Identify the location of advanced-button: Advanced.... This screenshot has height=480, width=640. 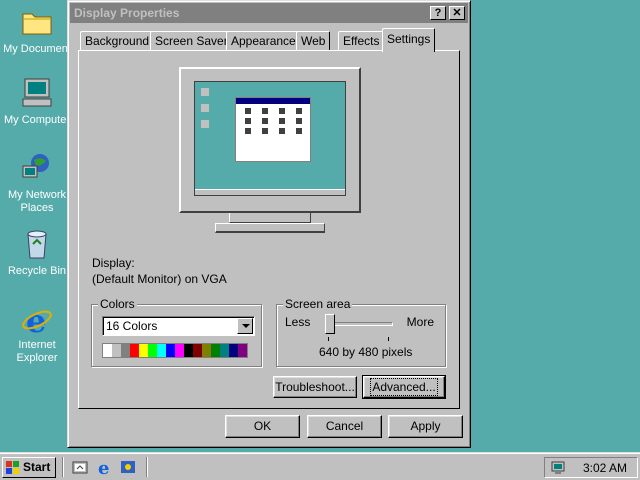
(404, 387).